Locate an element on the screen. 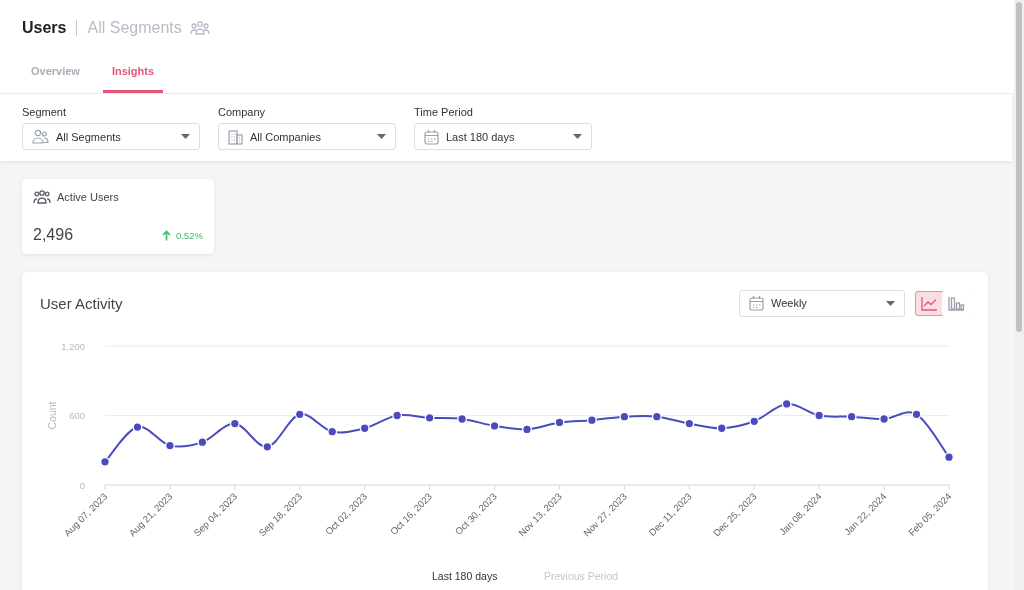  building-icon is located at coordinates (235, 136).